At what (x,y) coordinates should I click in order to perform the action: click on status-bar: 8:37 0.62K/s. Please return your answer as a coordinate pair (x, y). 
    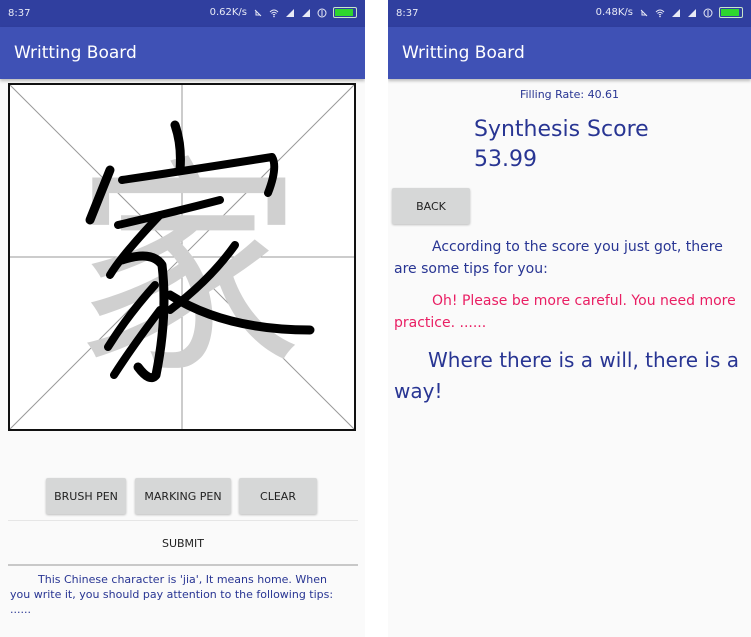
    Looking at the image, I should click on (182, 13).